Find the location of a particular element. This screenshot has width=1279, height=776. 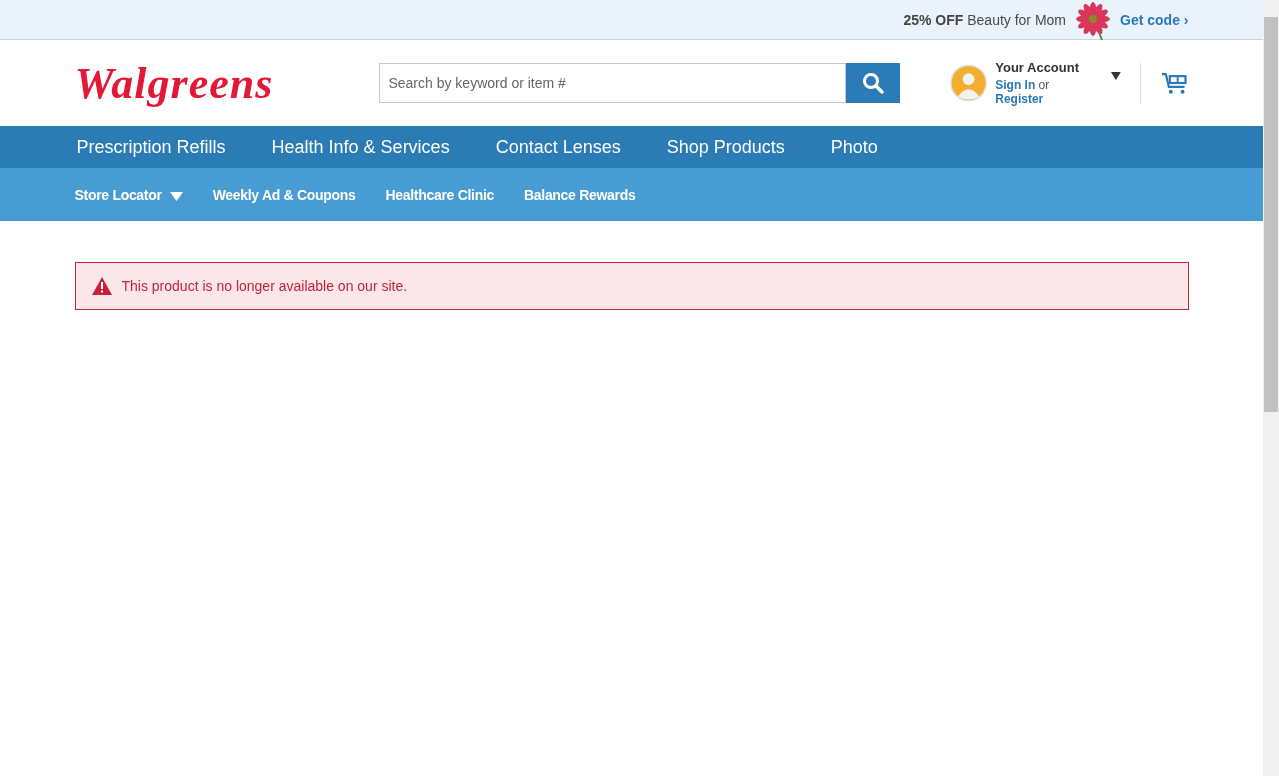

main-nav-link: Contact Lenses is located at coordinates (557, 147).